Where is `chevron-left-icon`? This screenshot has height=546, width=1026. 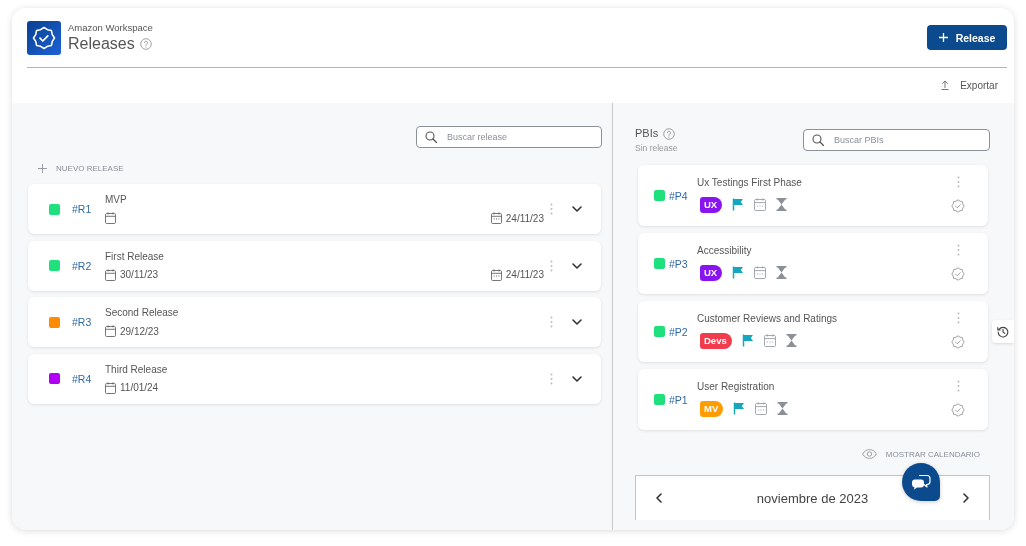
chevron-left-icon is located at coordinates (659, 498).